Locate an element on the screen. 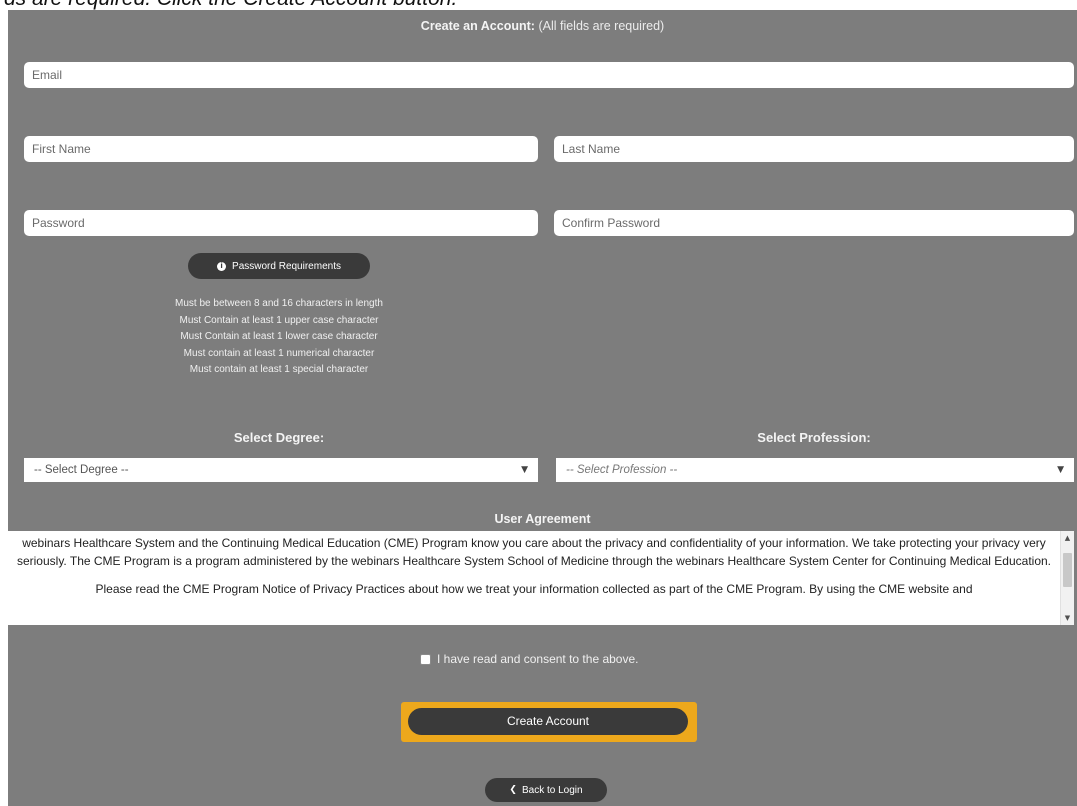  chevron-left-icon: ❮ is located at coordinates (513, 790).